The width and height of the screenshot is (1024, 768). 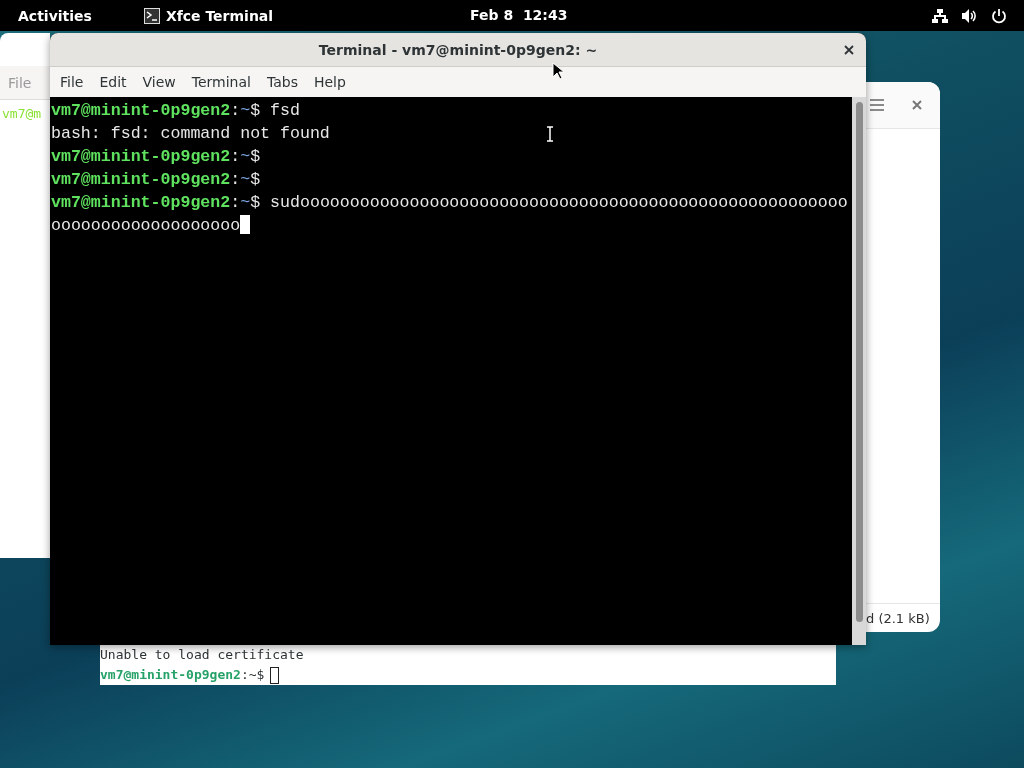 I want to click on window-title: Terminal - vm7@minint-0p9gen2: ~, so click(x=458, y=49).